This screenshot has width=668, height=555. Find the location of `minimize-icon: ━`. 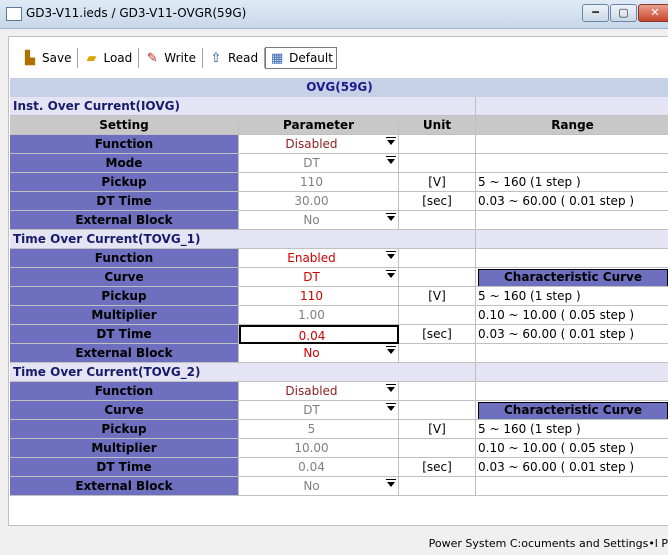

minimize-icon: ━ is located at coordinates (595, 12).